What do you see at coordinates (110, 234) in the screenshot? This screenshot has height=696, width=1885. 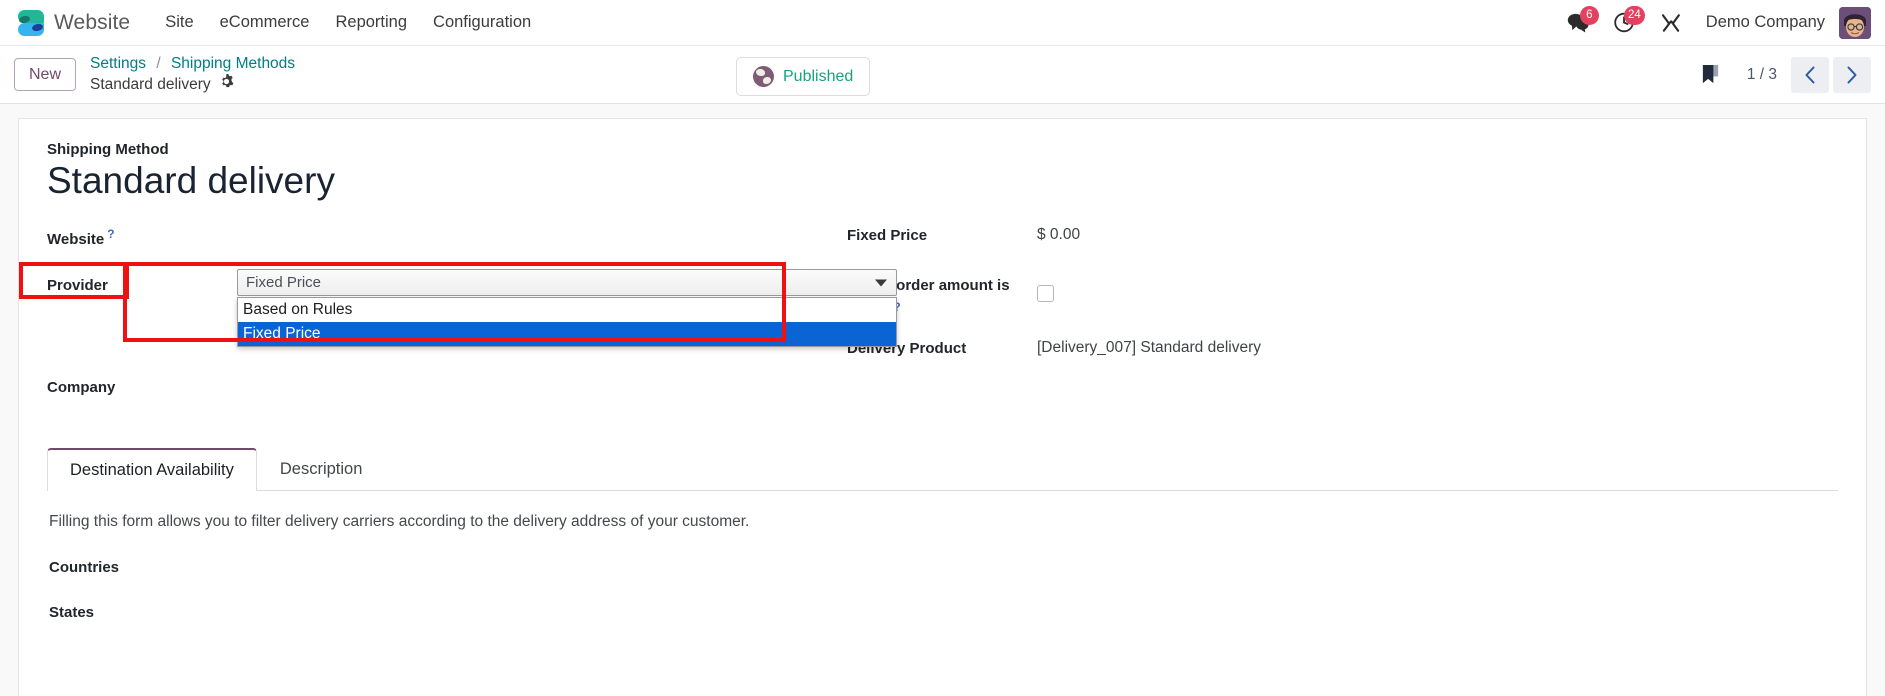 I see `website-help-icon: ?` at bounding box center [110, 234].